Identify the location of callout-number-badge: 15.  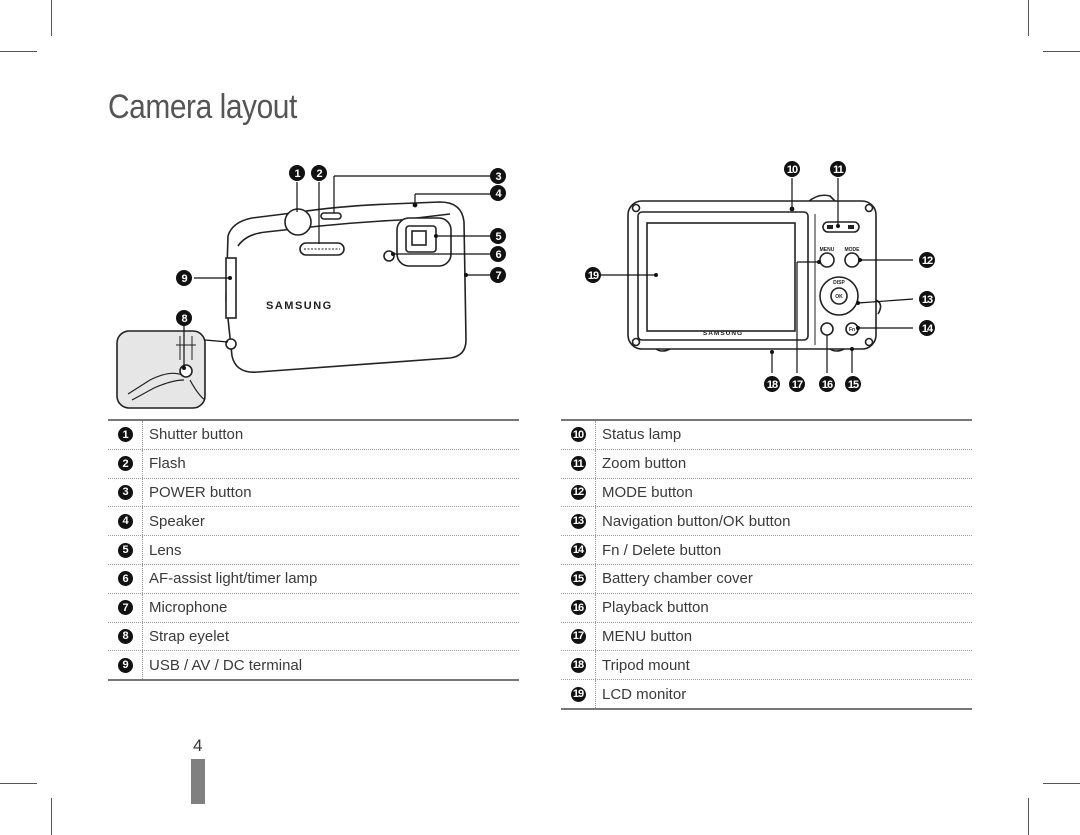
(578, 579).